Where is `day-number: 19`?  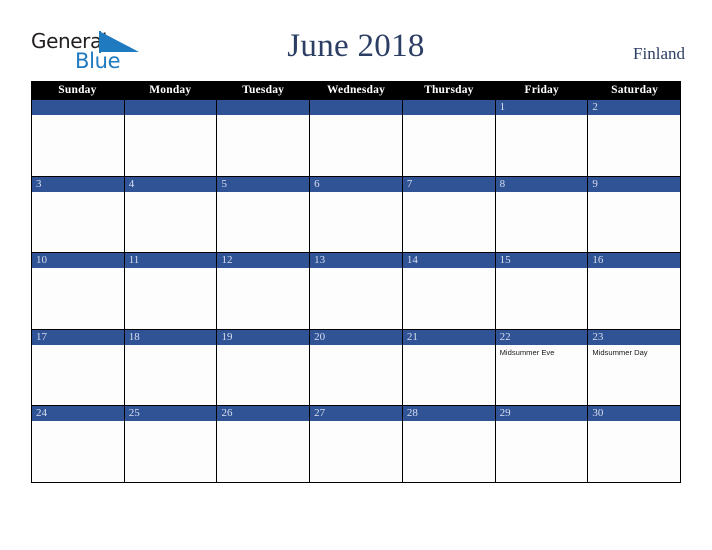 day-number: 19 is located at coordinates (263, 337).